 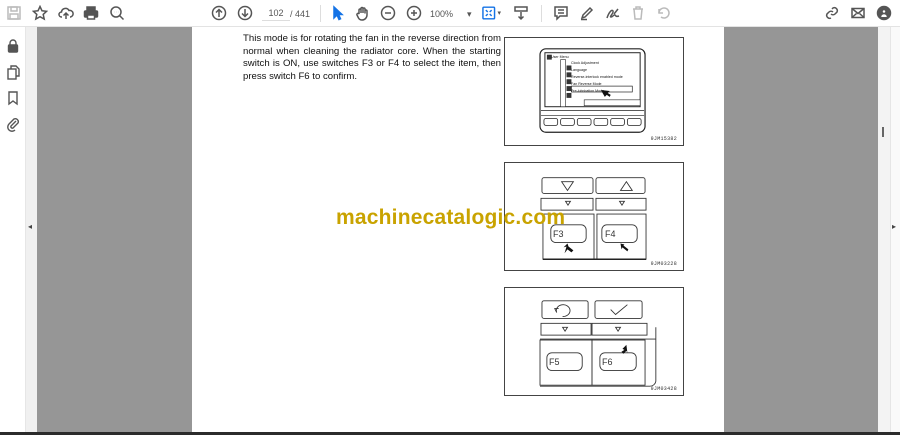 I want to click on rotate-icon, so click(x=664, y=13).